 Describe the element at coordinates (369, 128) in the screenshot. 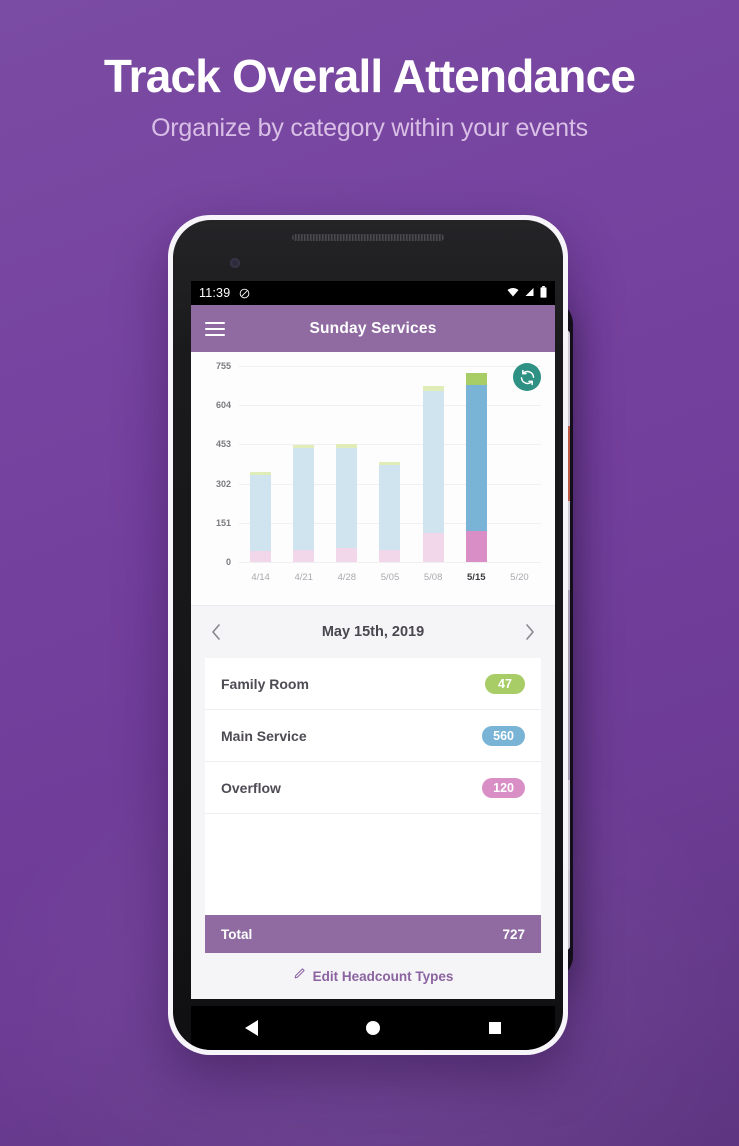

I see `page-subtitle: Organize by category within your events` at that location.